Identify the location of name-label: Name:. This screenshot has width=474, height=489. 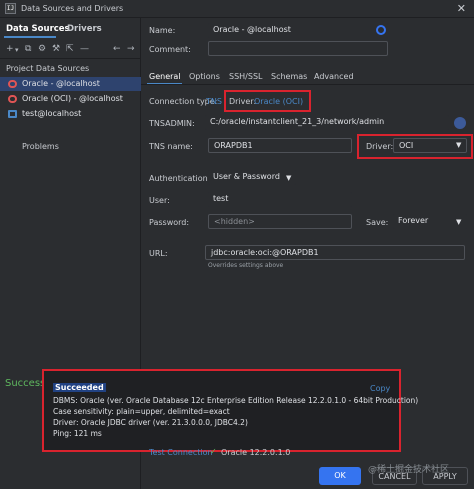
(162, 30).